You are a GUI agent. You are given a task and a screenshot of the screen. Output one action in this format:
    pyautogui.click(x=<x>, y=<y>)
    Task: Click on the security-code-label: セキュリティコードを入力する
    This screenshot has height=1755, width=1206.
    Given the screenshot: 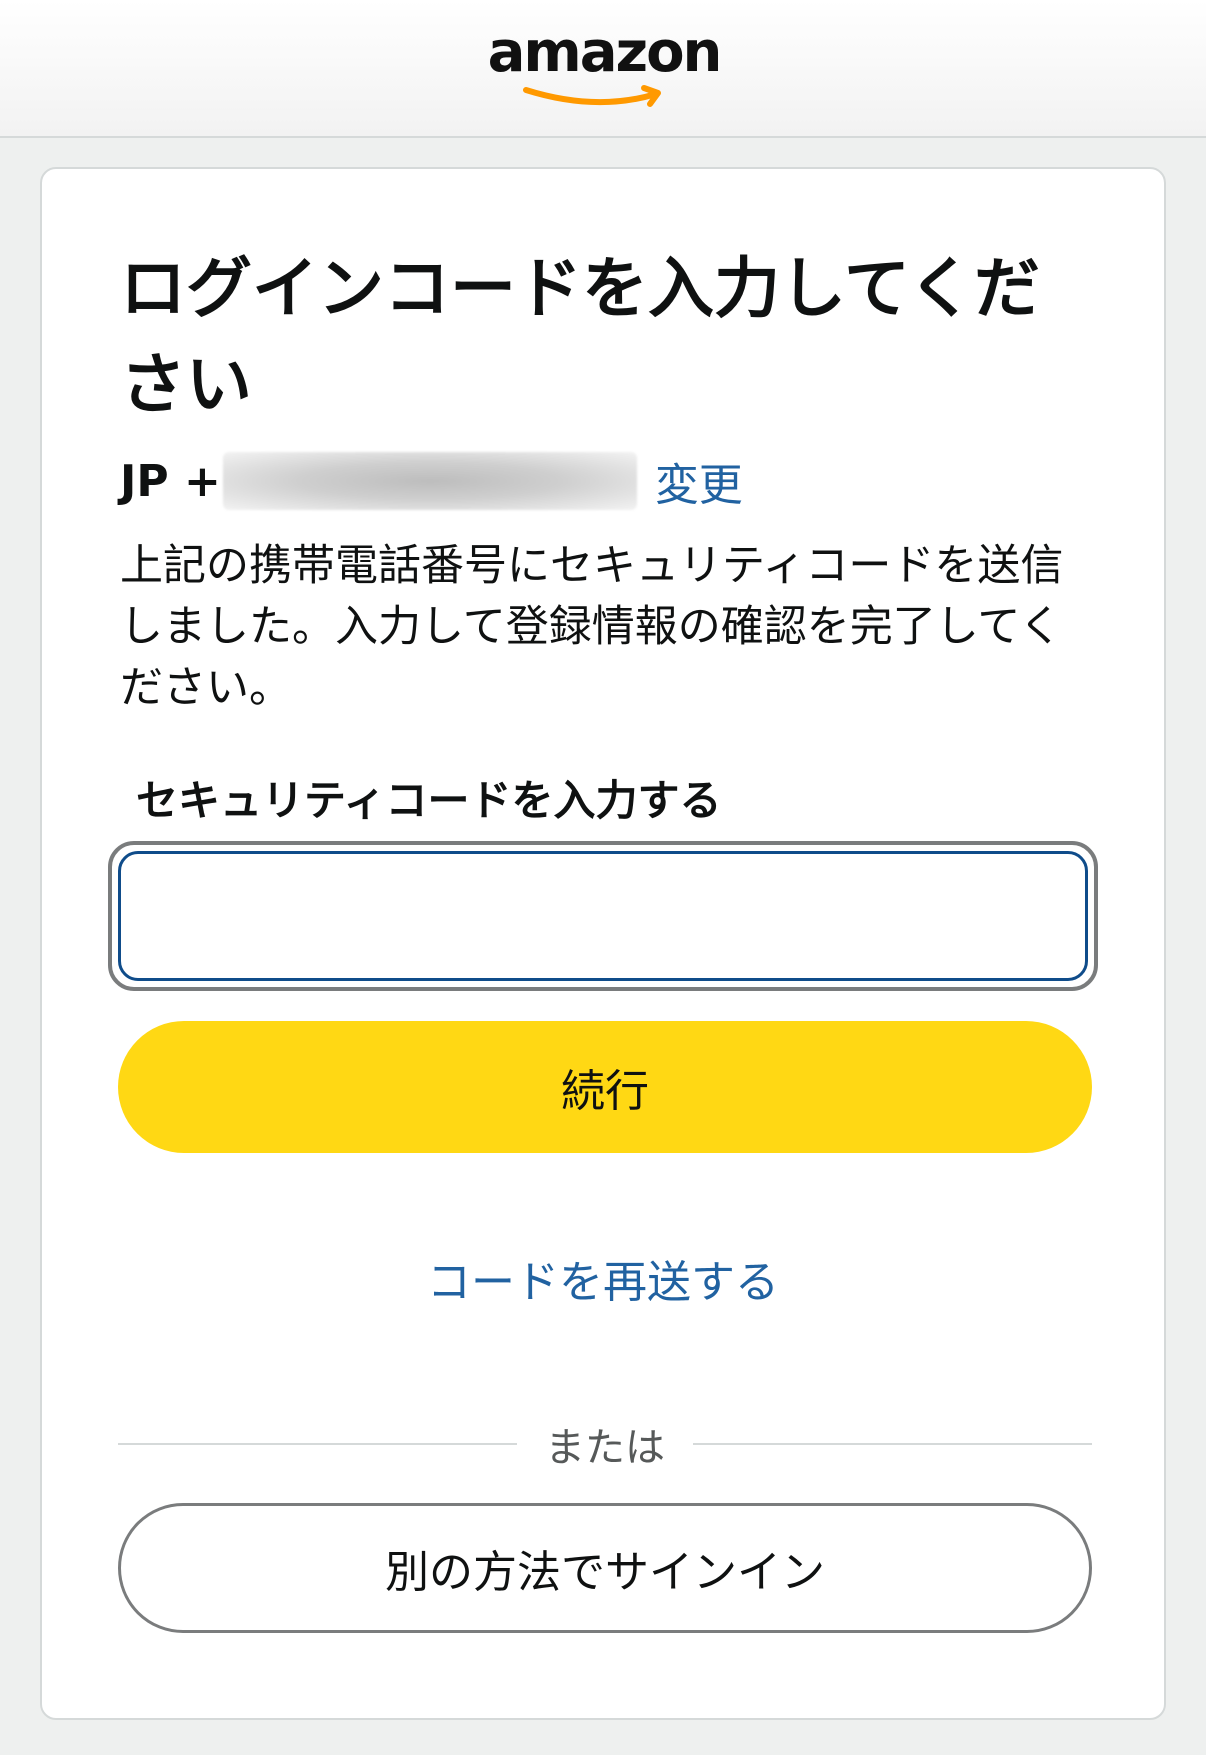 What is the action you would take?
    pyautogui.click(x=429, y=800)
    